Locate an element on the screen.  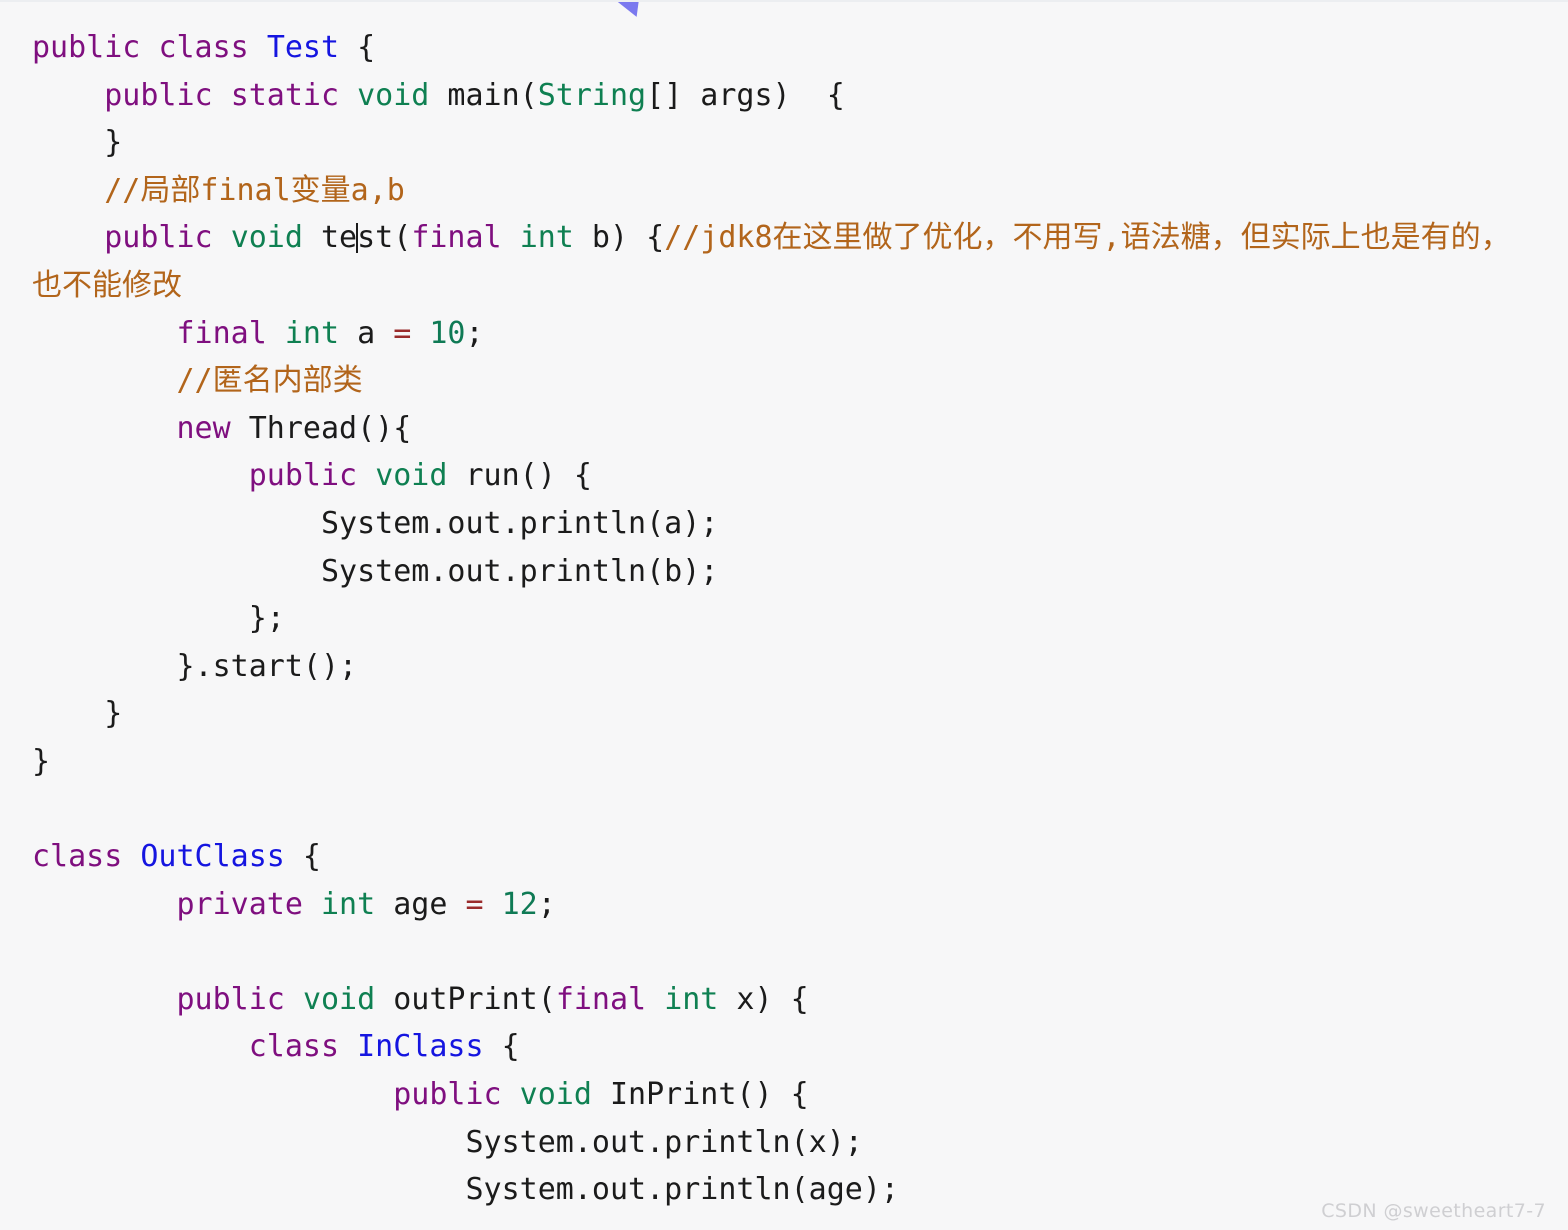
code-token-pln: age is located at coordinates (420, 904).